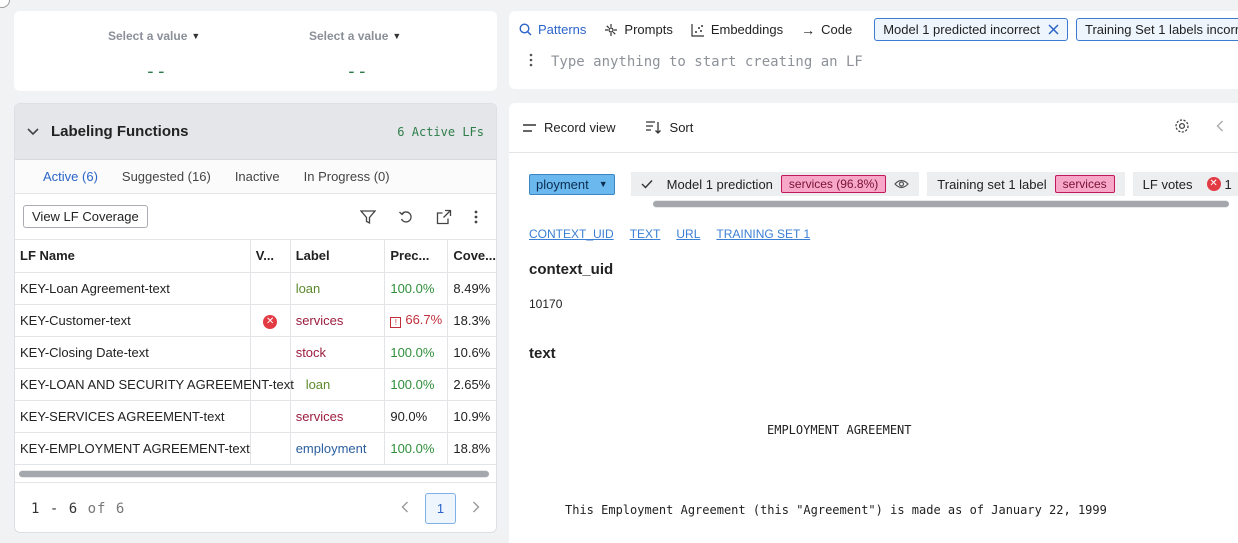  Describe the element at coordinates (737, 29) in the screenshot. I see `tab-embeddings: Embeddings` at that location.